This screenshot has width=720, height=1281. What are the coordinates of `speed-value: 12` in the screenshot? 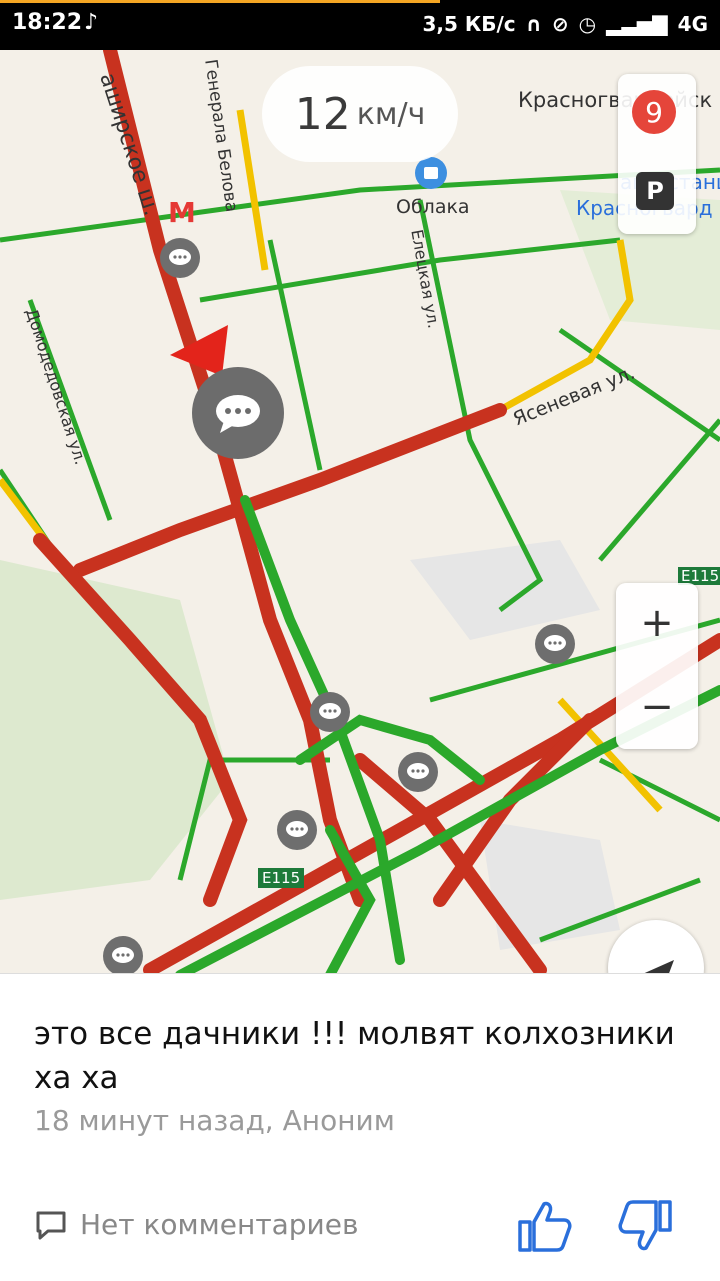 It's located at (322, 114).